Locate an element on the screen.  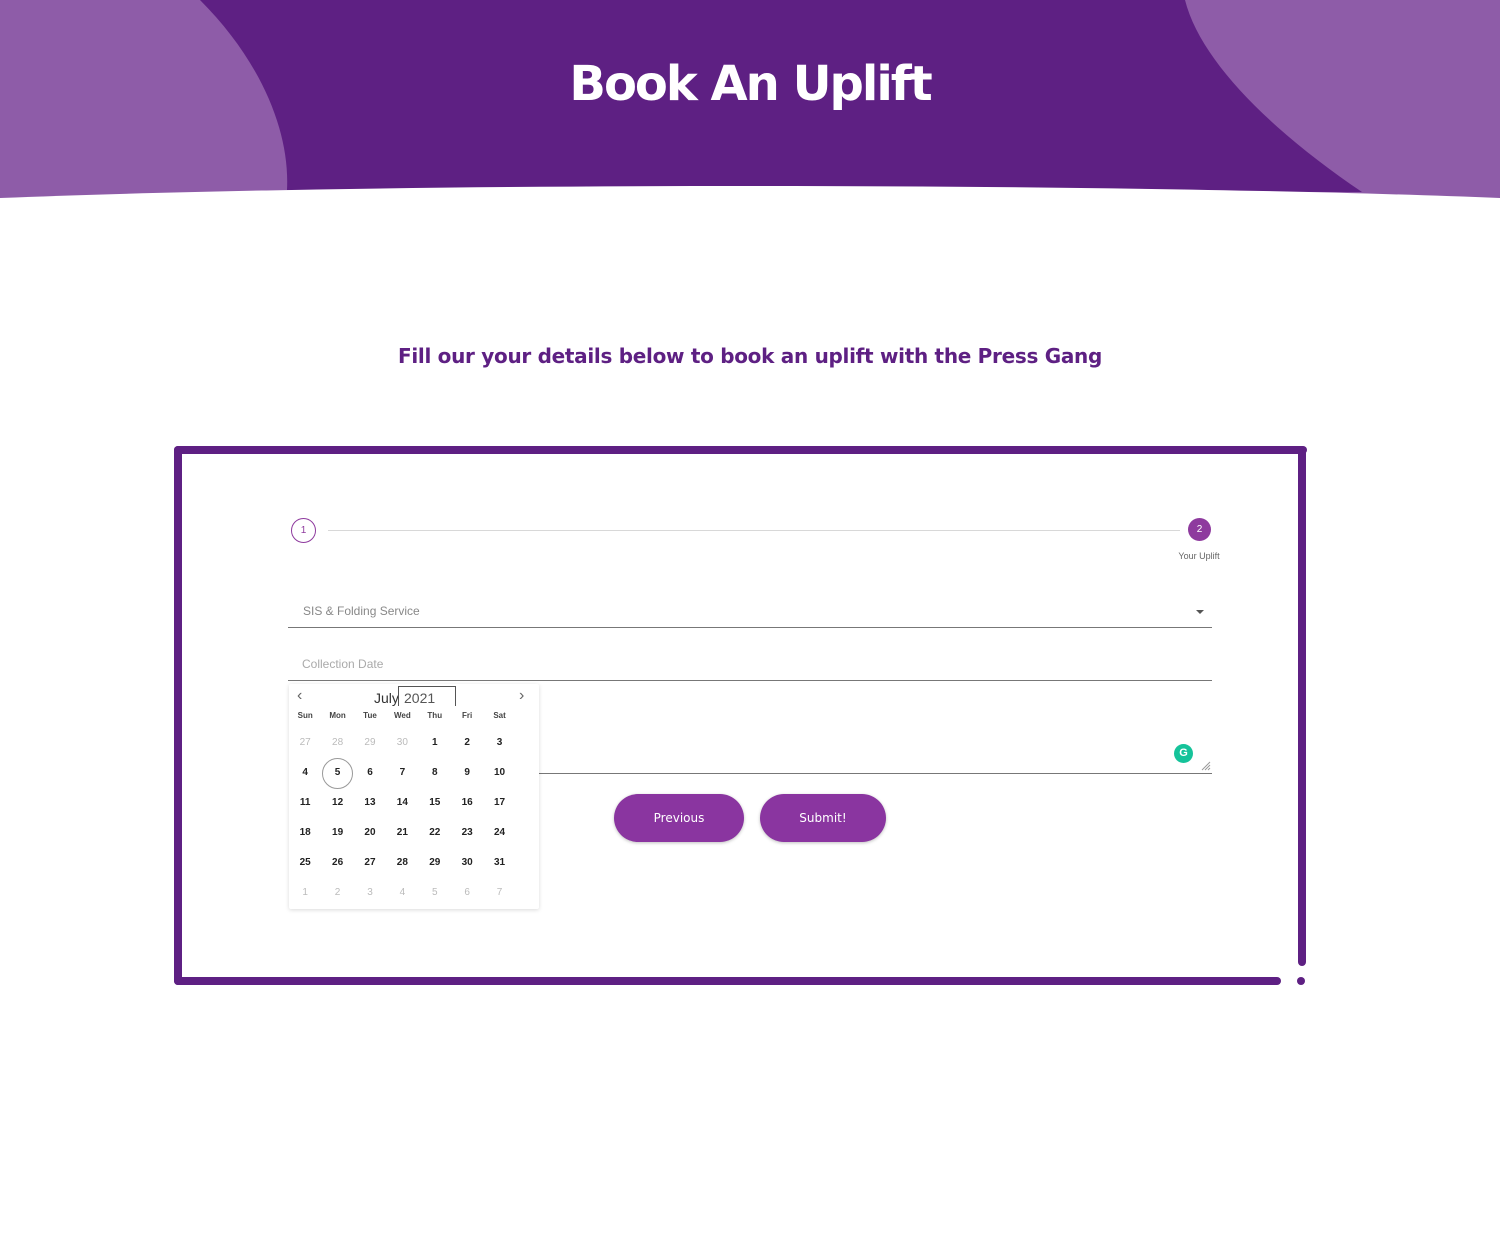
frame-border-bottom is located at coordinates (727, 981).